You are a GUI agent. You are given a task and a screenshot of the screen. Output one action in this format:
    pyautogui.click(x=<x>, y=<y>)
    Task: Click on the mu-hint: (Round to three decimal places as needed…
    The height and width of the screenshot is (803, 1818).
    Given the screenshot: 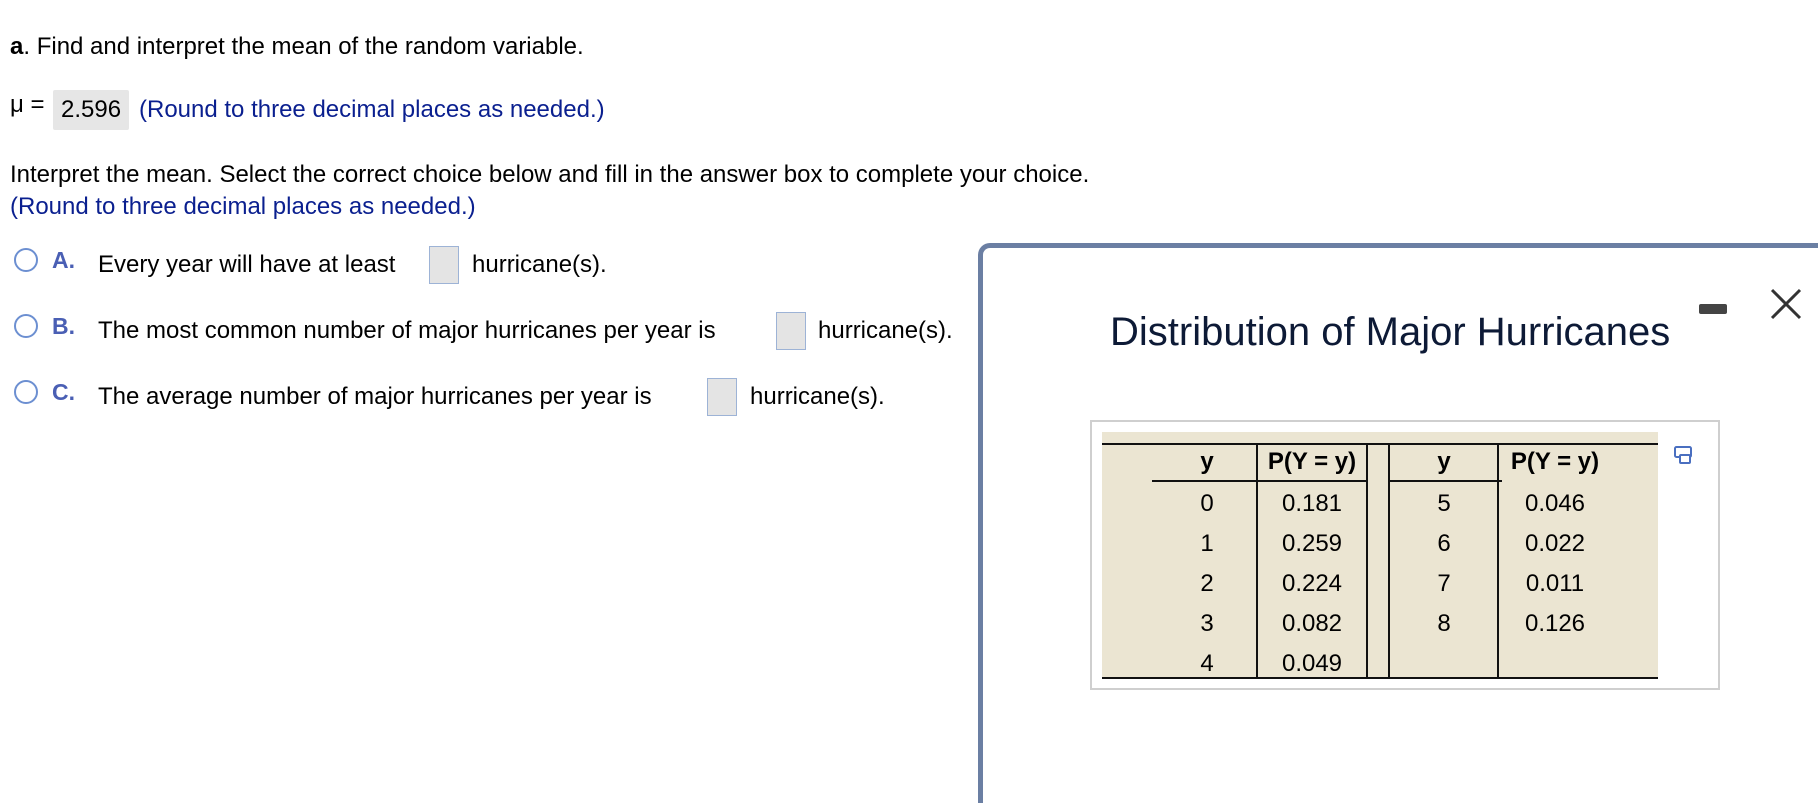 What is the action you would take?
    pyautogui.click(x=372, y=109)
    